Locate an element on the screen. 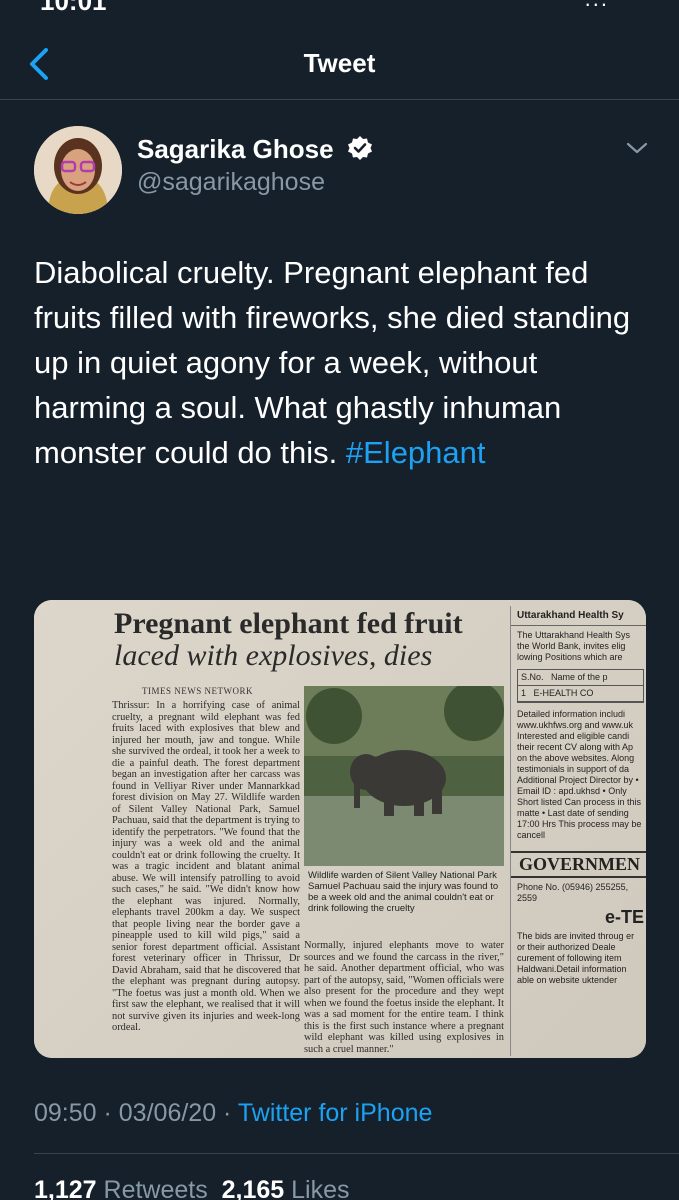  tweet-author: Sagarika Ghose @sagarikaghose is located at coordinates (344, 176).